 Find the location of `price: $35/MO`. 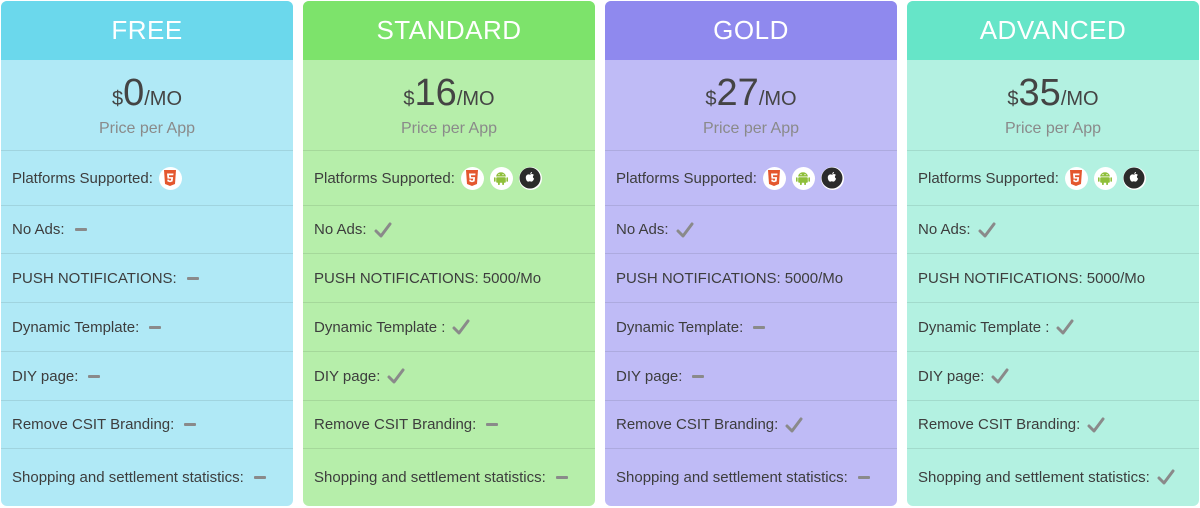

price: $35/MO is located at coordinates (1053, 87).